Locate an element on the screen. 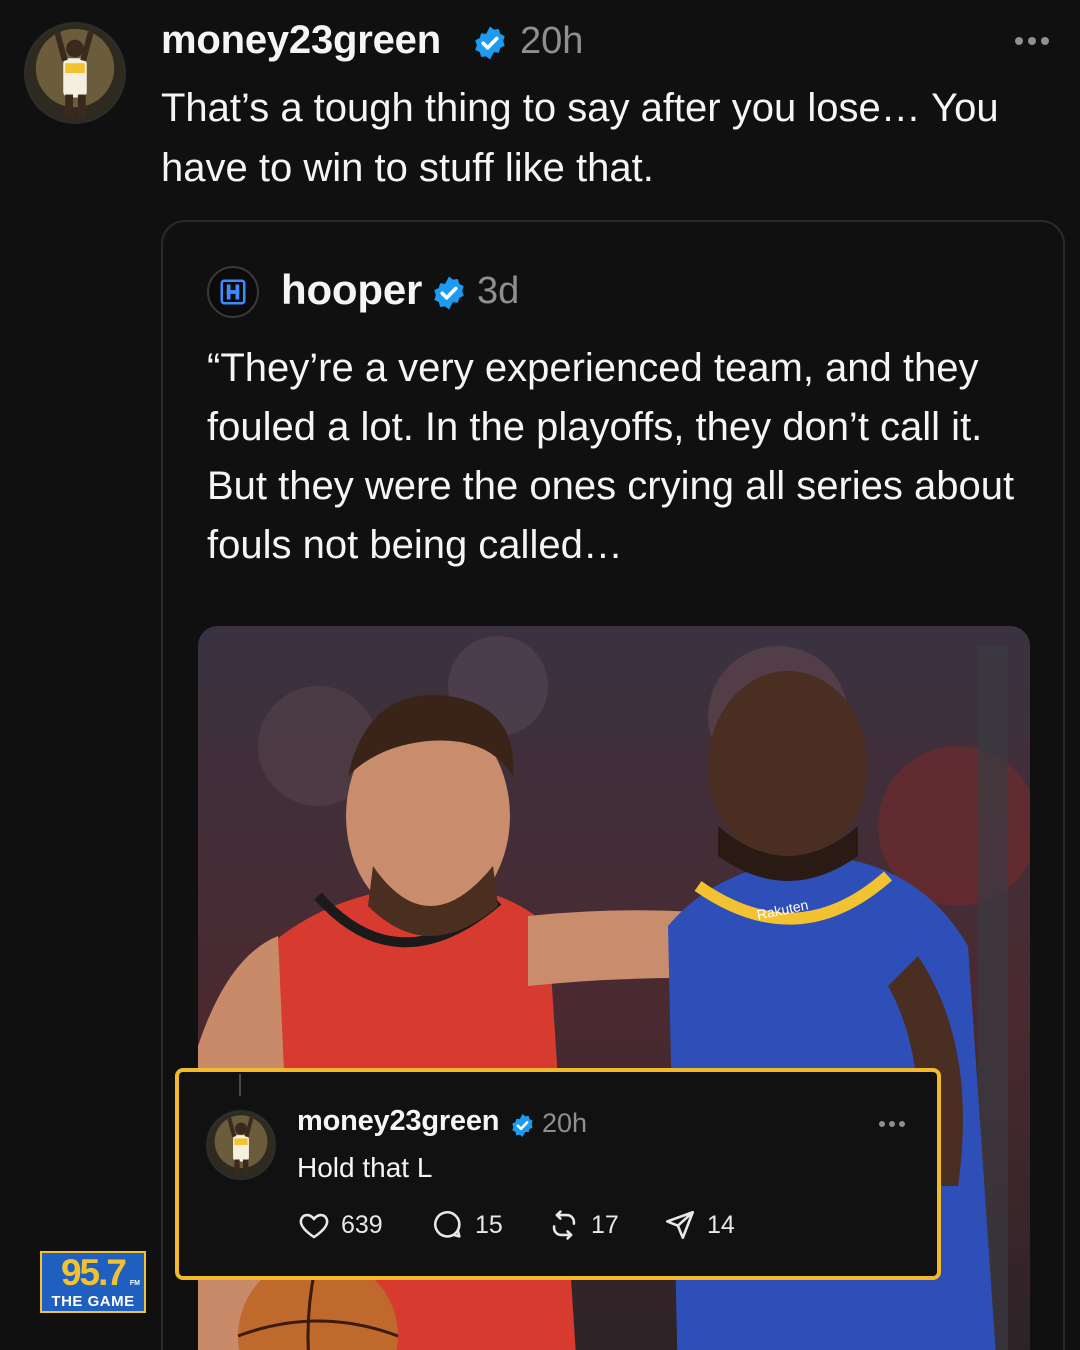 This screenshot has width=1080, height=1350. hooper-logo-icon is located at coordinates (233, 292).